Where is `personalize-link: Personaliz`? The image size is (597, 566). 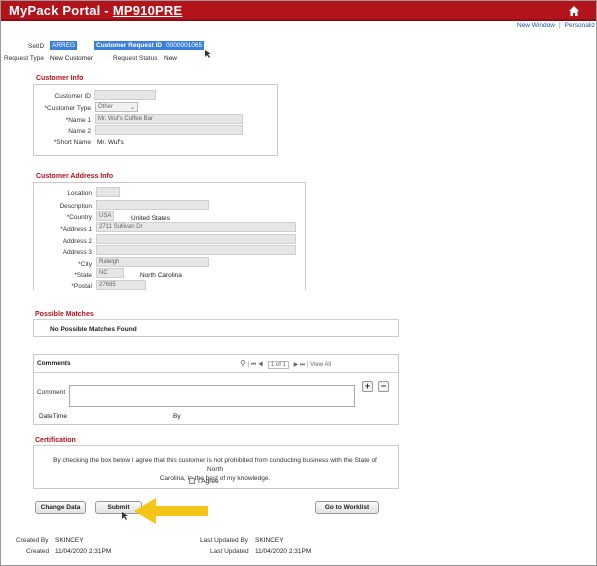
personalize-link: Personaliz is located at coordinates (580, 25).